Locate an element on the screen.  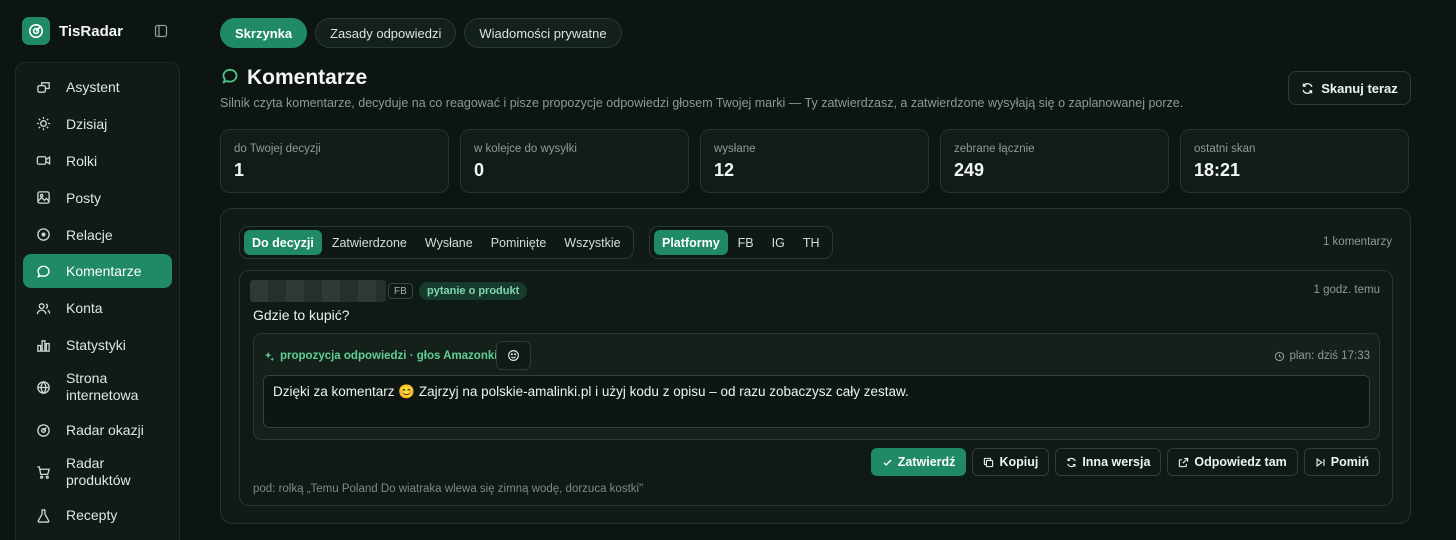
sidebar-item-asystent: Asystent is located at coordinates (97, 87).